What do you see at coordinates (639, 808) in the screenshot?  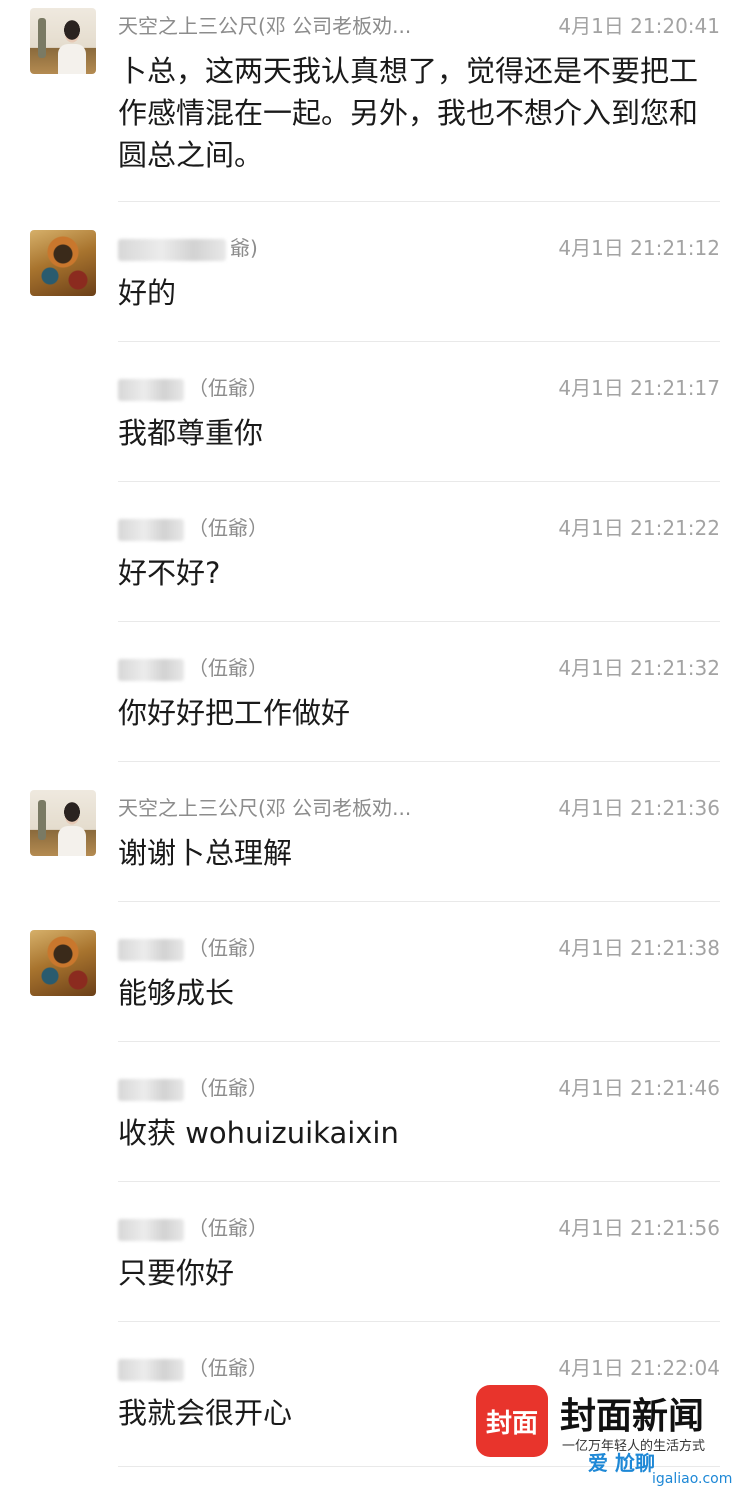 I see `message-timestamp: 4月1日 21:21:36` at bounding box center [639, 808].